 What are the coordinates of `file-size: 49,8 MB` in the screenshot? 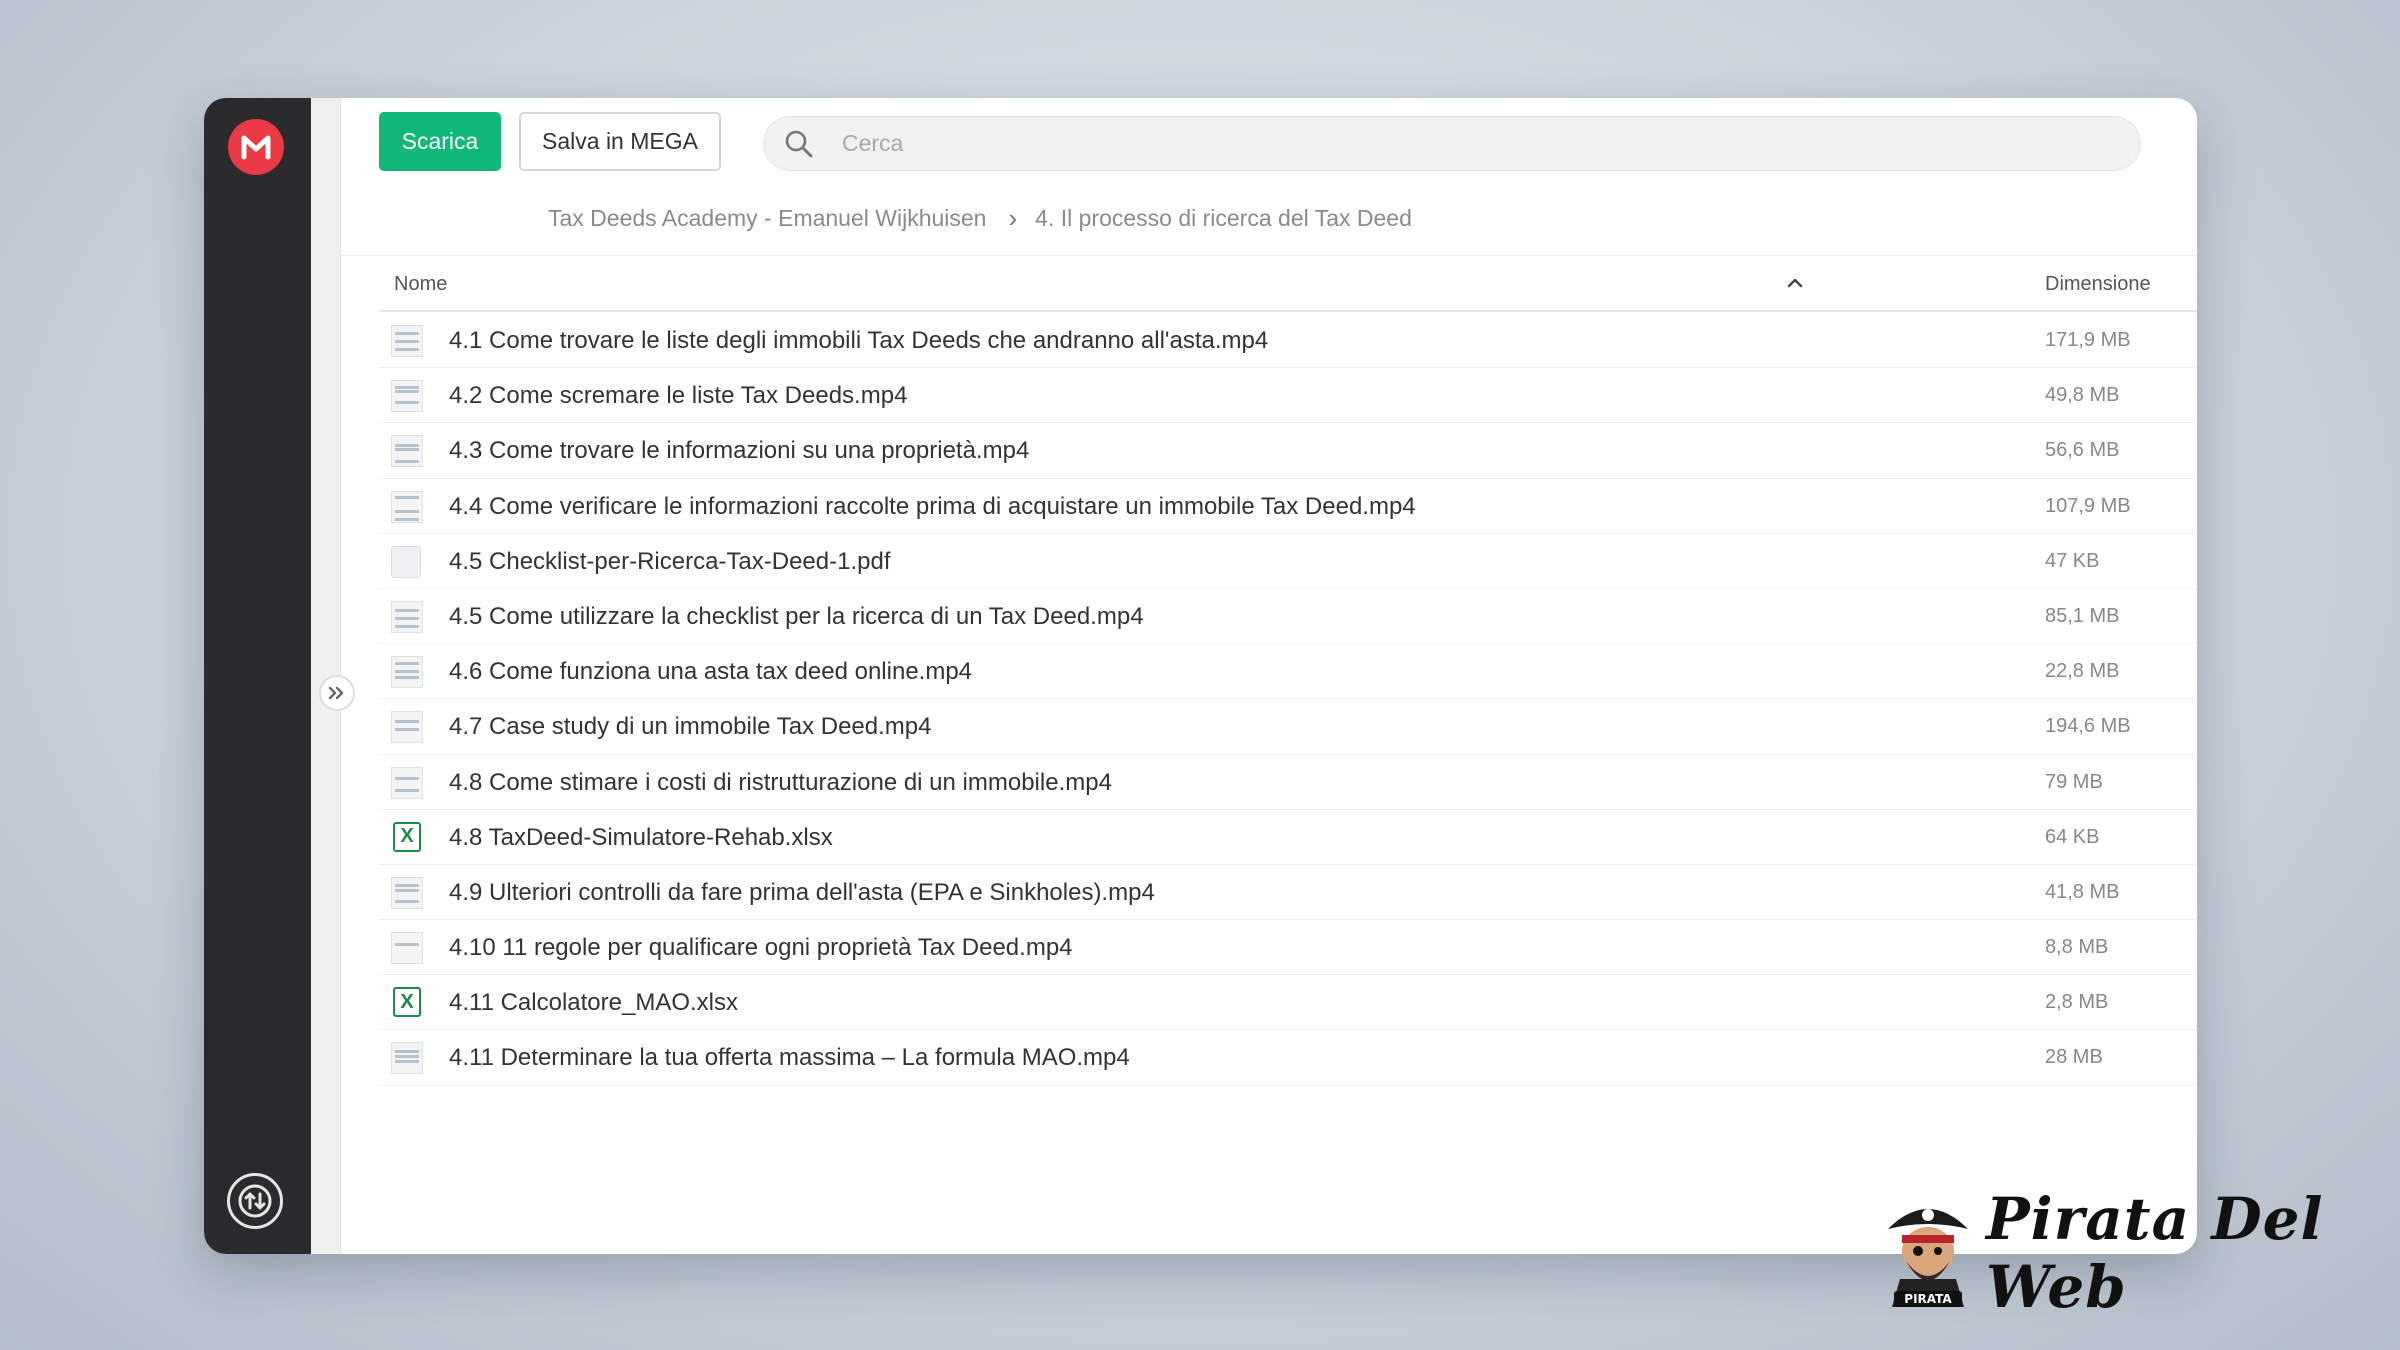 It's located at (2082, 395).